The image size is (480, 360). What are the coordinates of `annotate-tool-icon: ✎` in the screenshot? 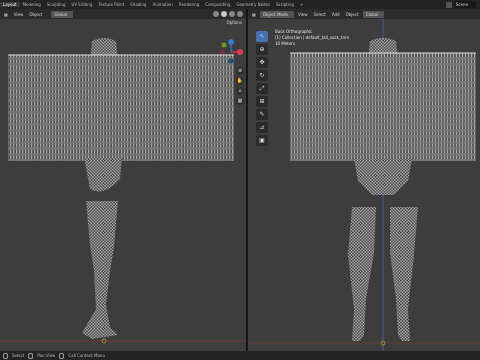 It's located at (262, 114).